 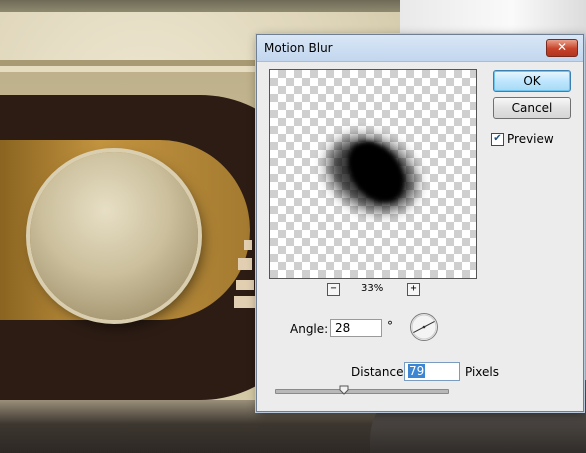 I want to click on preview-checkbox: ✔, so click(x=497, y=139).